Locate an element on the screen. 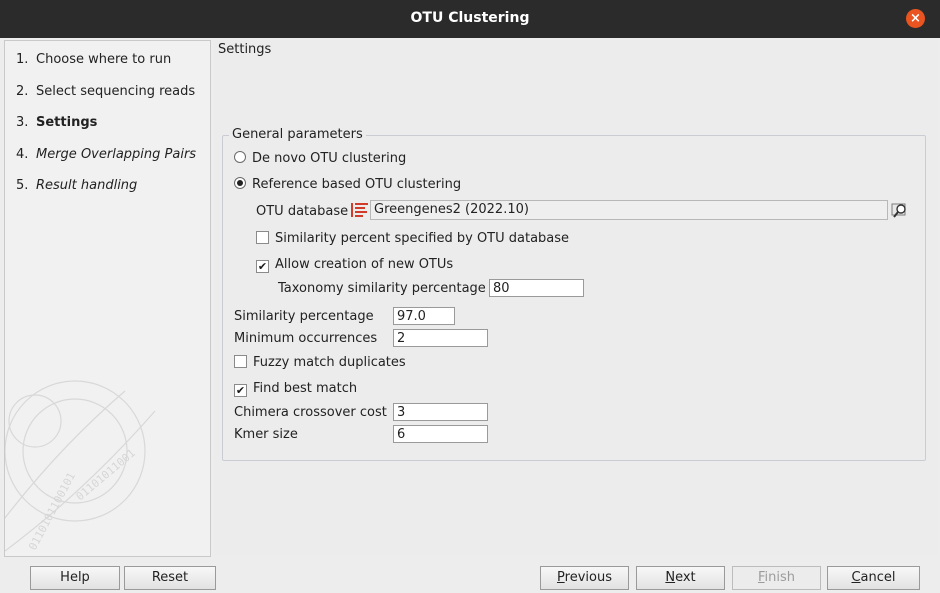 Image resolution: width=940 pixels, height=593 pixels. step-result-handling: 5. Result handling is located at coordinates (76, 185).